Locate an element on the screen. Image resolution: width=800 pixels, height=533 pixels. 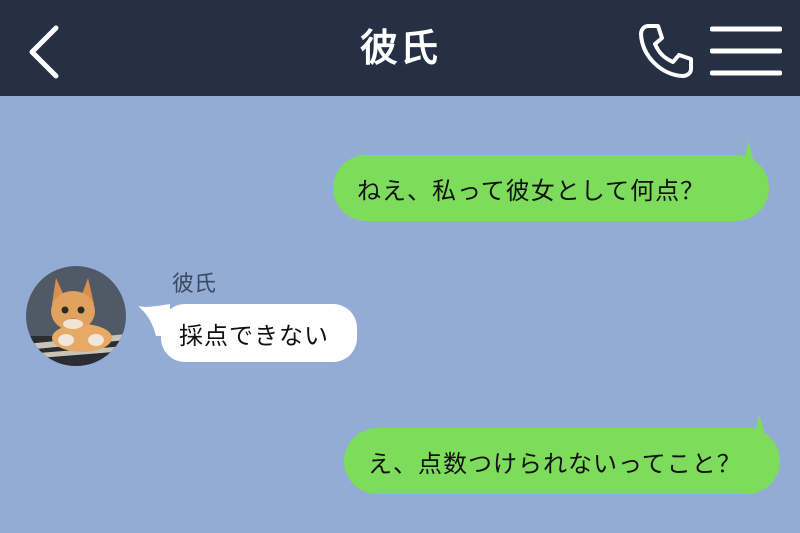
sender-name: 彼氏 is located at coordinates (194, 284).